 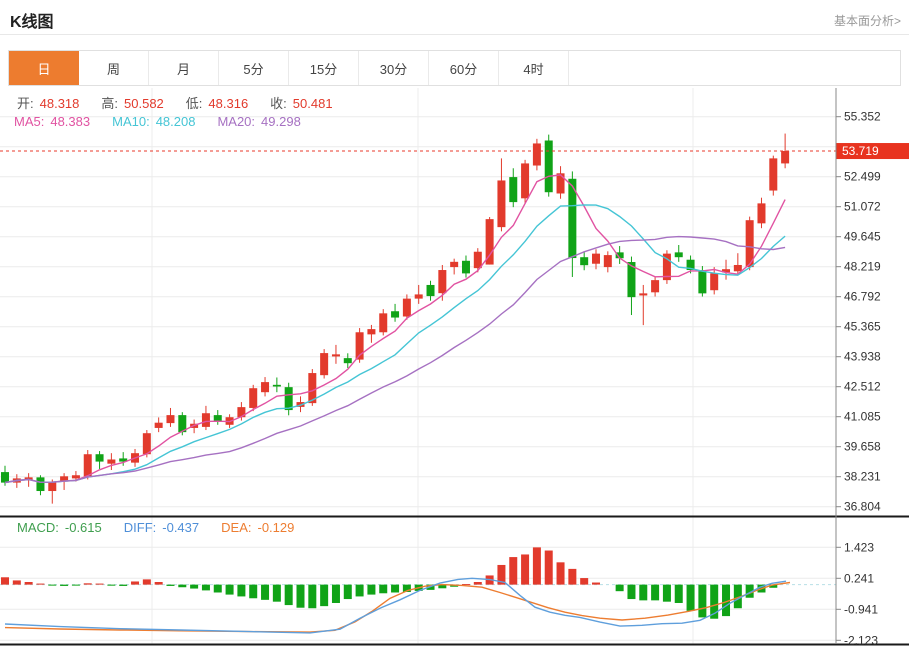 What do you see at coordinates (132, 103) in the screenshot?
I see `legend-item: 高: 50.582` at bounding box center [132, 103].